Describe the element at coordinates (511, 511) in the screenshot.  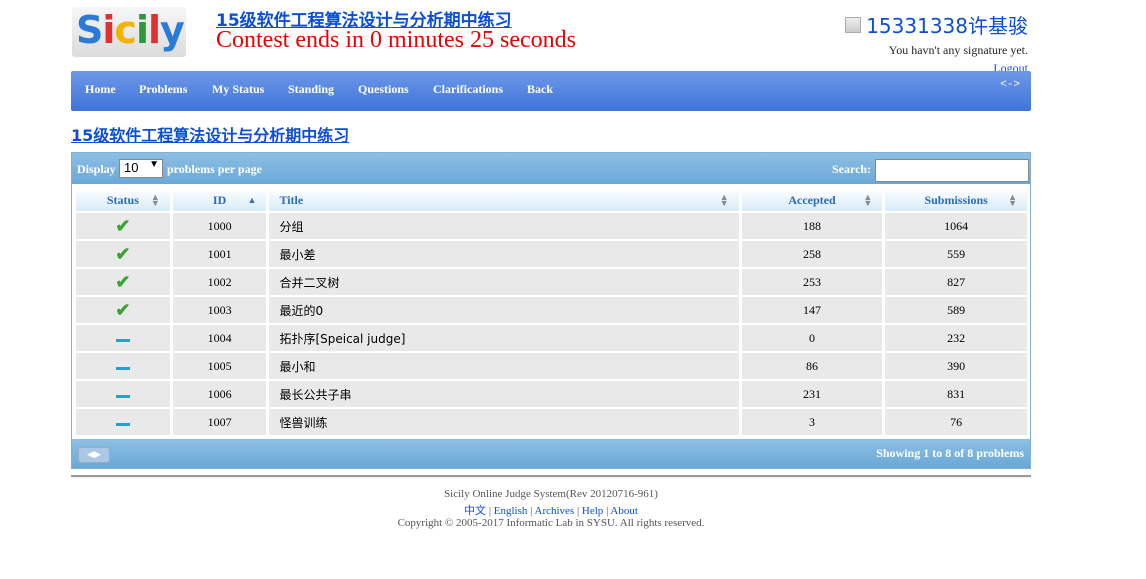
I see `footer-link-english: English` at that location.